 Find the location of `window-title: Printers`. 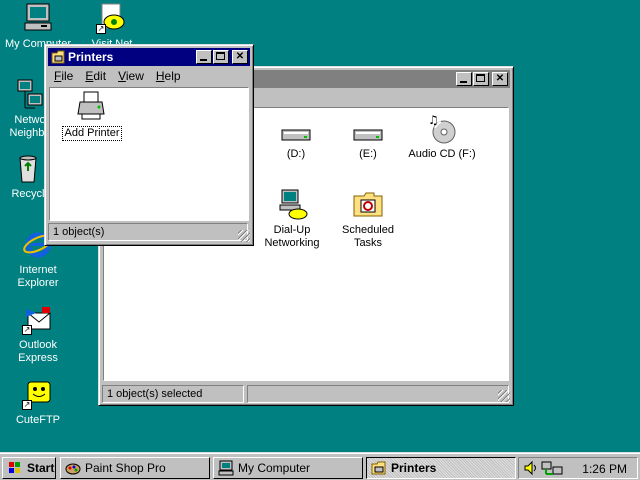

window-title: Printers is located at coordinates (91, 57).